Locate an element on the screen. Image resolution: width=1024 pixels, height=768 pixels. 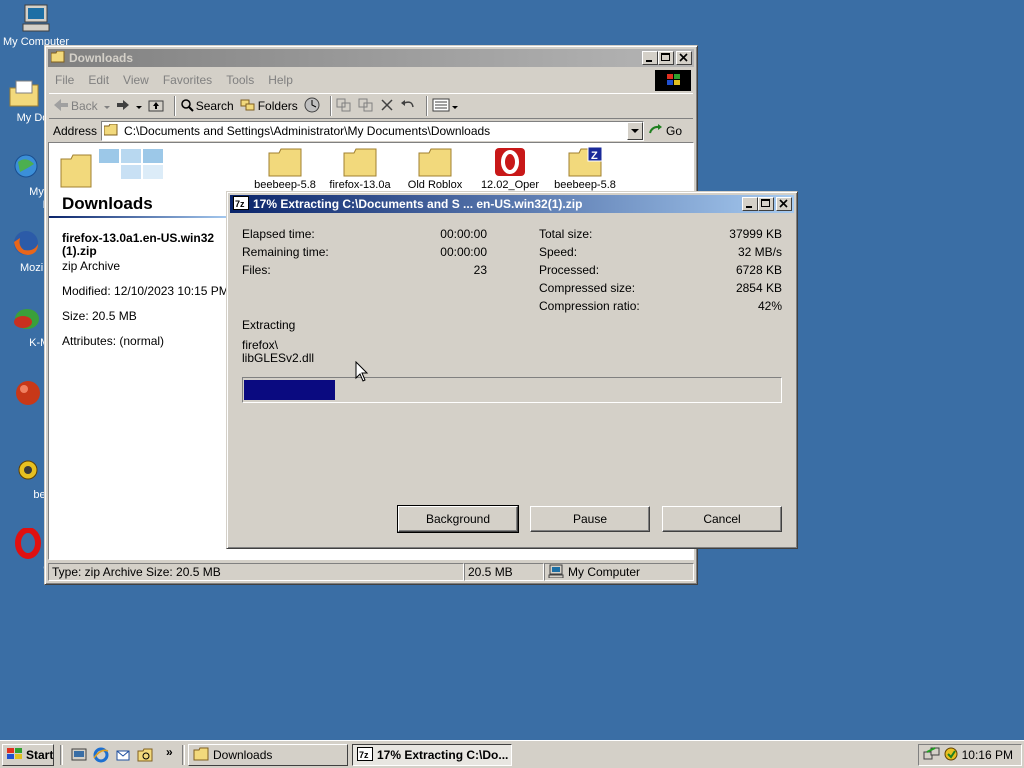
windows-logo-icon is located at coordinates (673, 80).